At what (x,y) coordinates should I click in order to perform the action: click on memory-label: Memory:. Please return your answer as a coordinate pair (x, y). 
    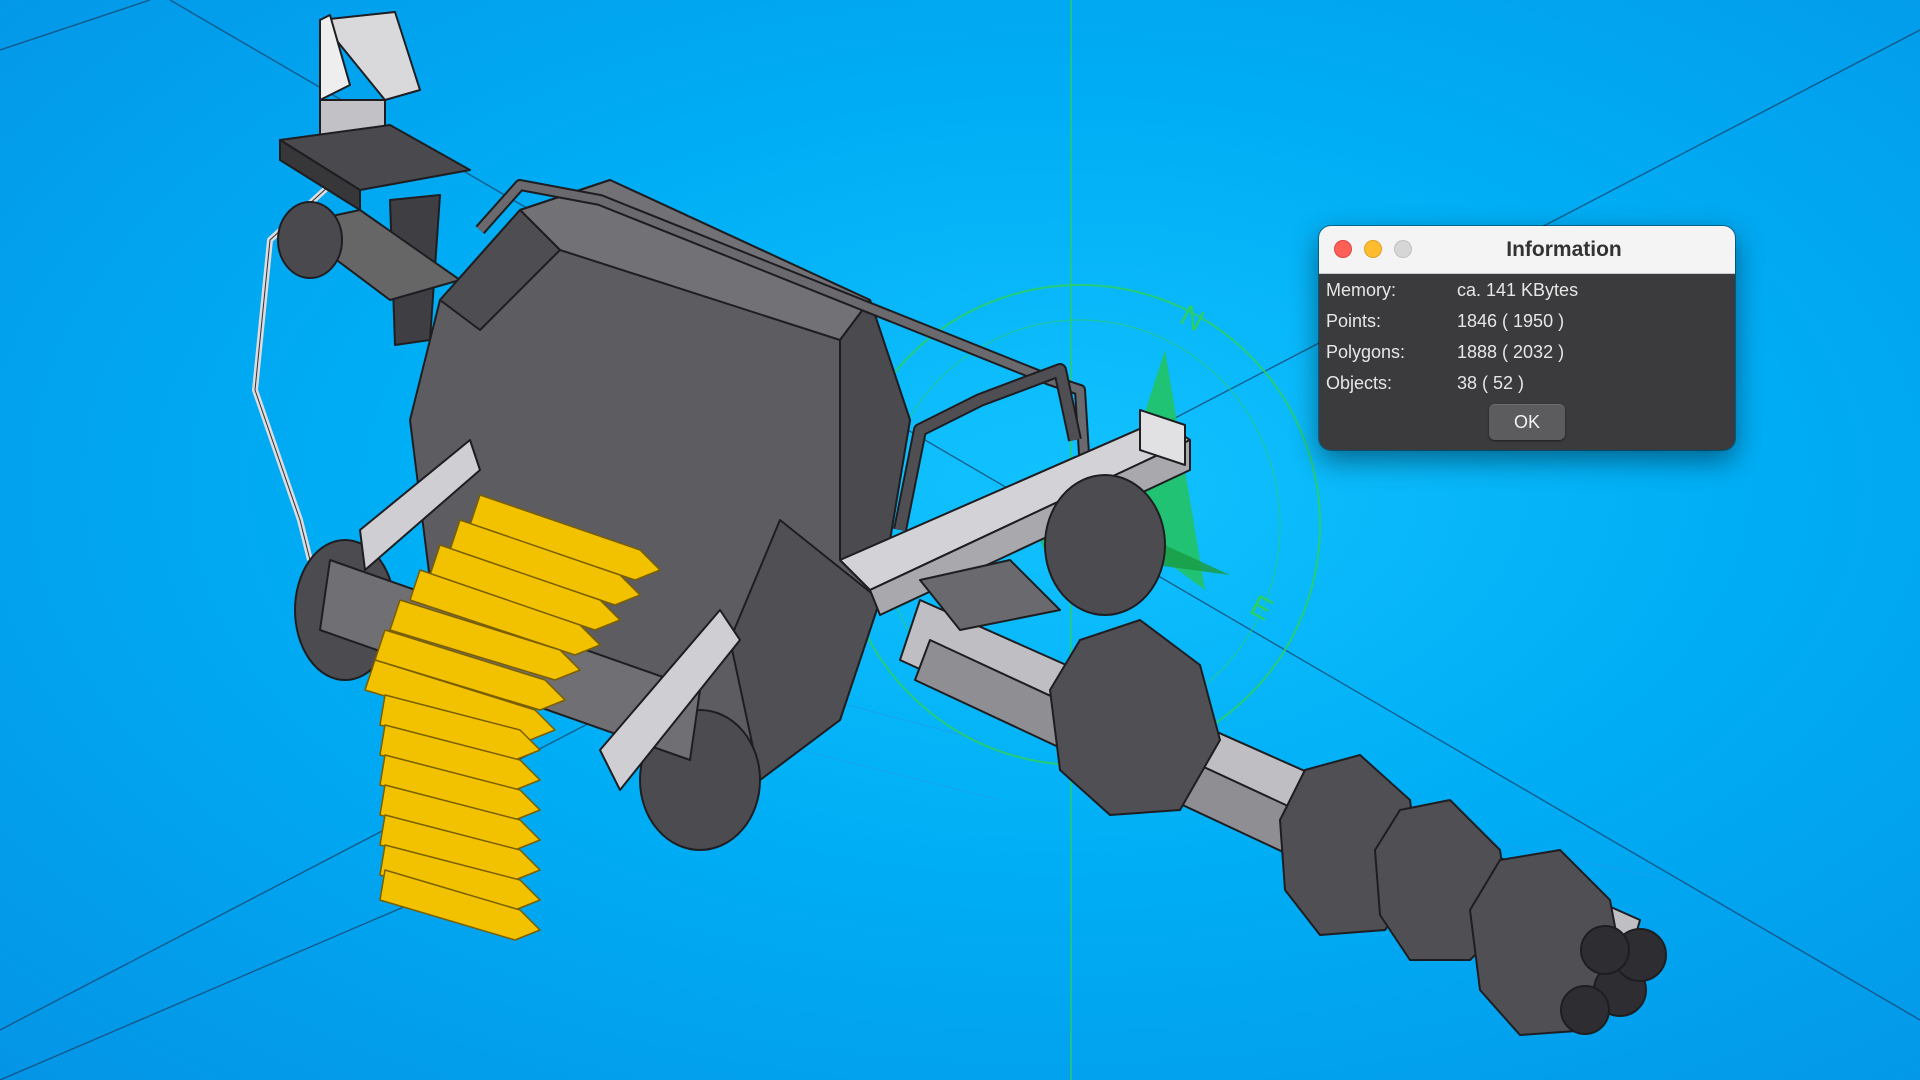
    Looking at the image, I should click on (1361, 290).